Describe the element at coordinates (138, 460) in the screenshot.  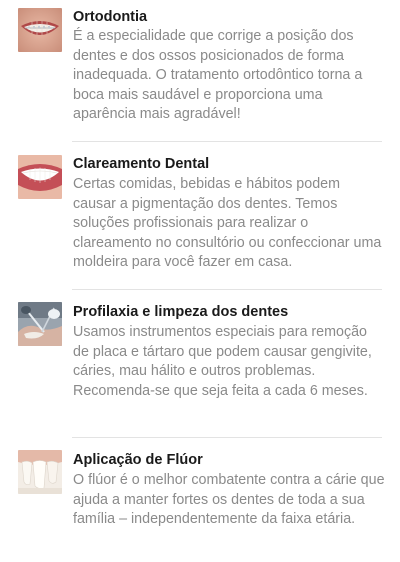
I see `service-title: Aplicação de Flúor` at that location.